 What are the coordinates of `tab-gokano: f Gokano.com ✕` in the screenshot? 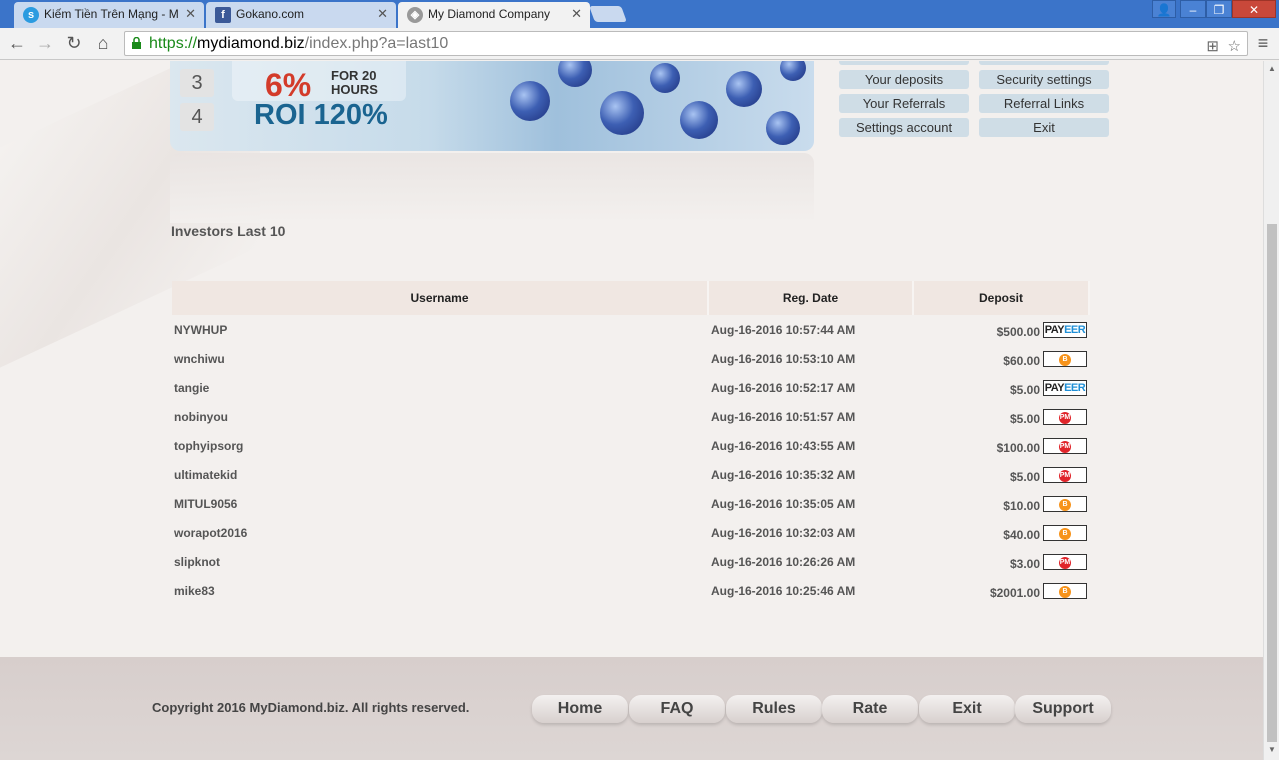 It's located at (301, 15).